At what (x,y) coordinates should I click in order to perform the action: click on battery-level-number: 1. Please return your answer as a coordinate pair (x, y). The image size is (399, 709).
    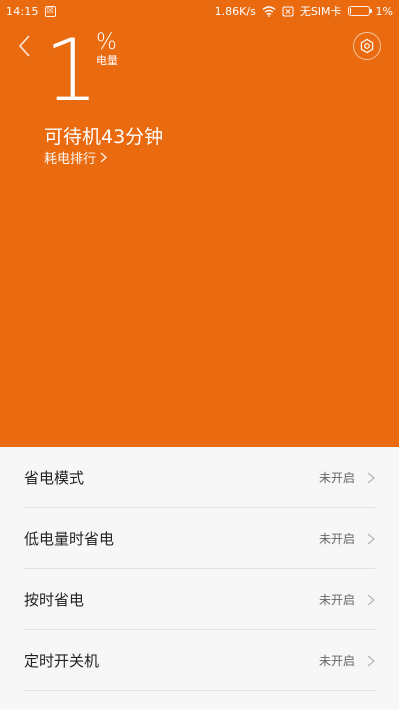
    Looking at the image, I should click on (71, 71).